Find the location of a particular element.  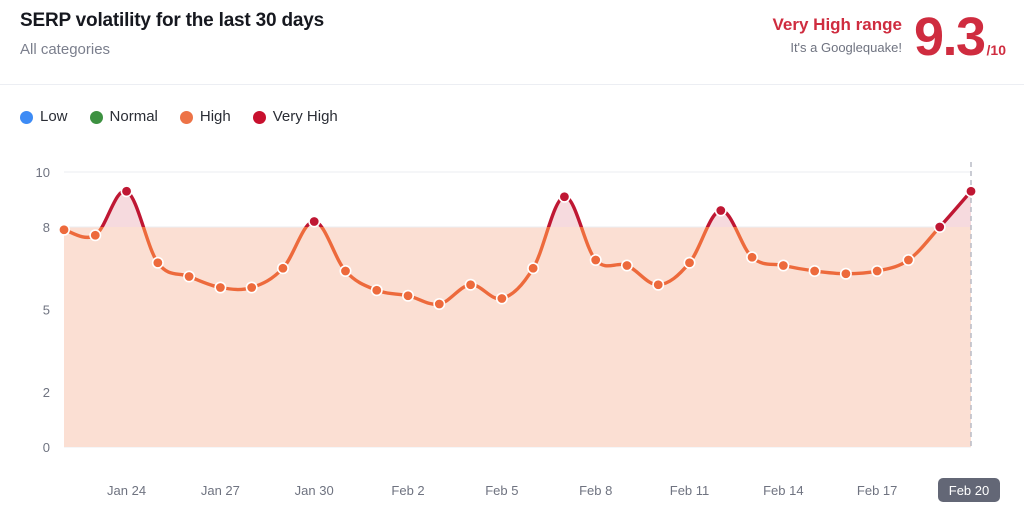

legend-item-very-high: Very High is located at coordinates (295, 117).